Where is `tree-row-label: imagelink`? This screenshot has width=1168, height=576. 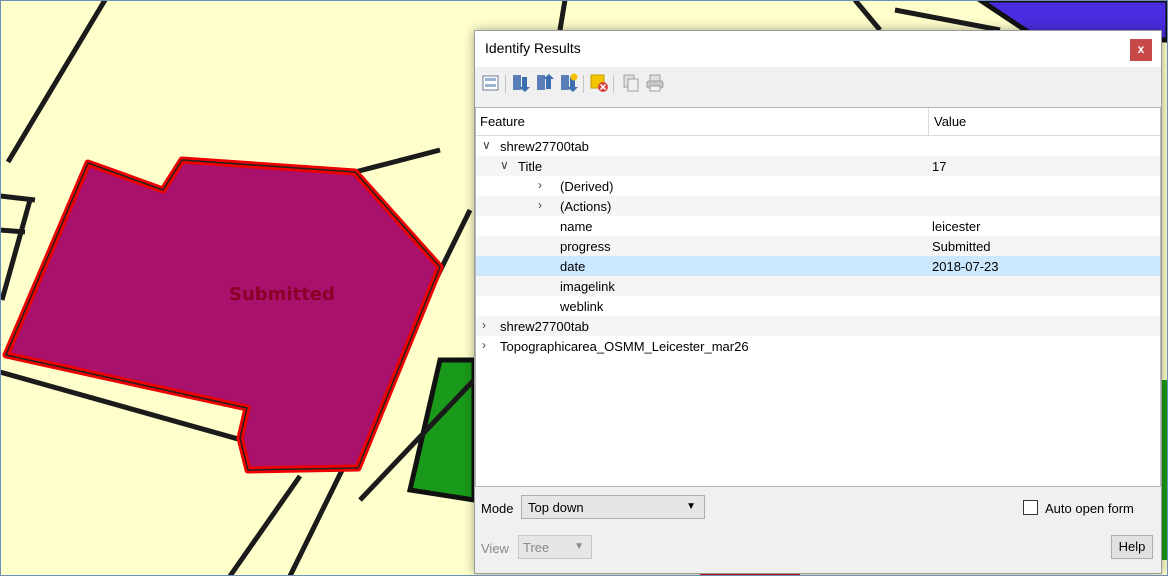
tree-row-label: imagelink is located at coordinates (587, 286).